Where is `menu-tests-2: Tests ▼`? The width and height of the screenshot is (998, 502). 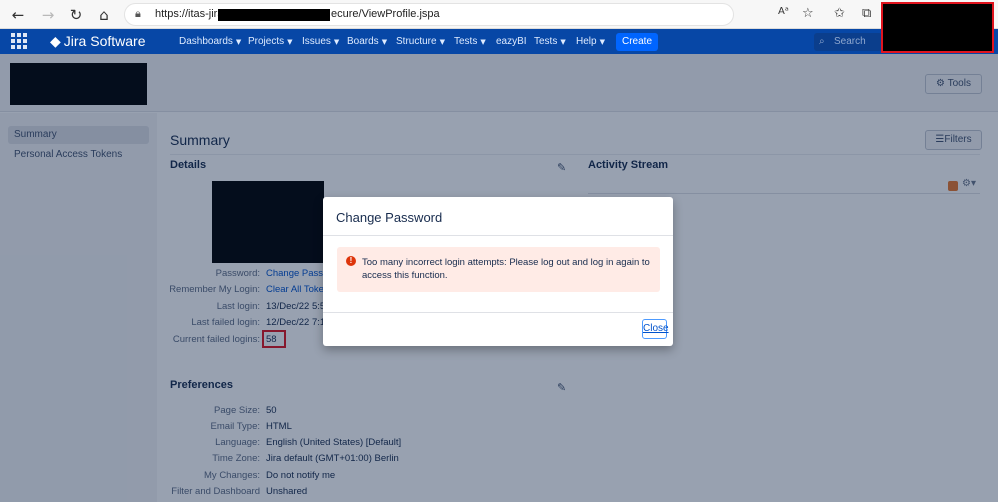 menu-tests-2: Tests ▼ is located at coordinates (550, 41).